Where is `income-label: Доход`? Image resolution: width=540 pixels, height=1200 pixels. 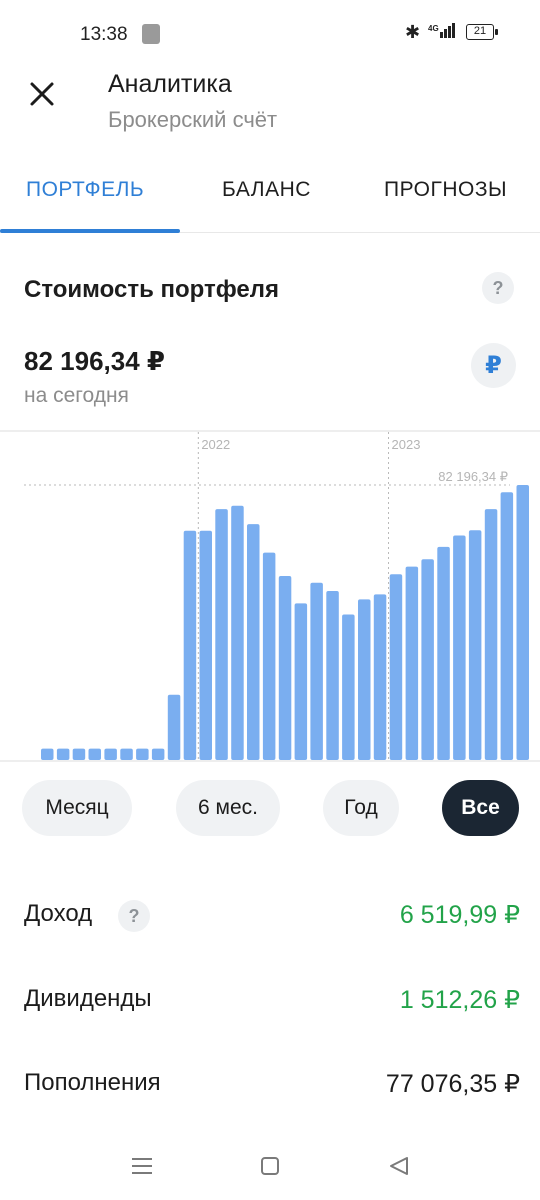 income-label: Доход is located at coordinates (58, 913).